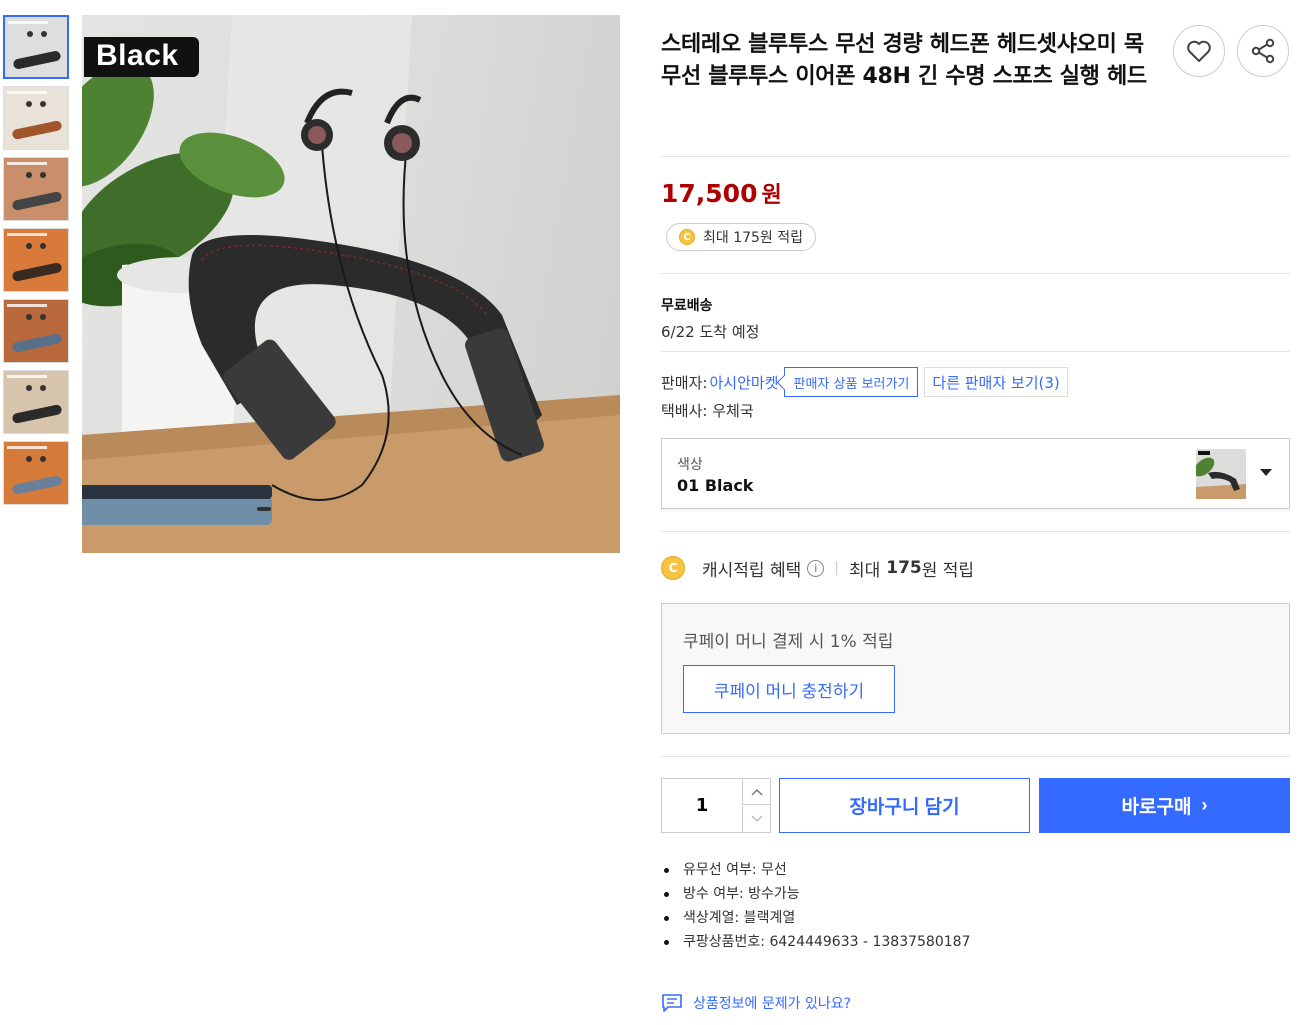  I want to click on color-badge: Black, so click(141, 57).